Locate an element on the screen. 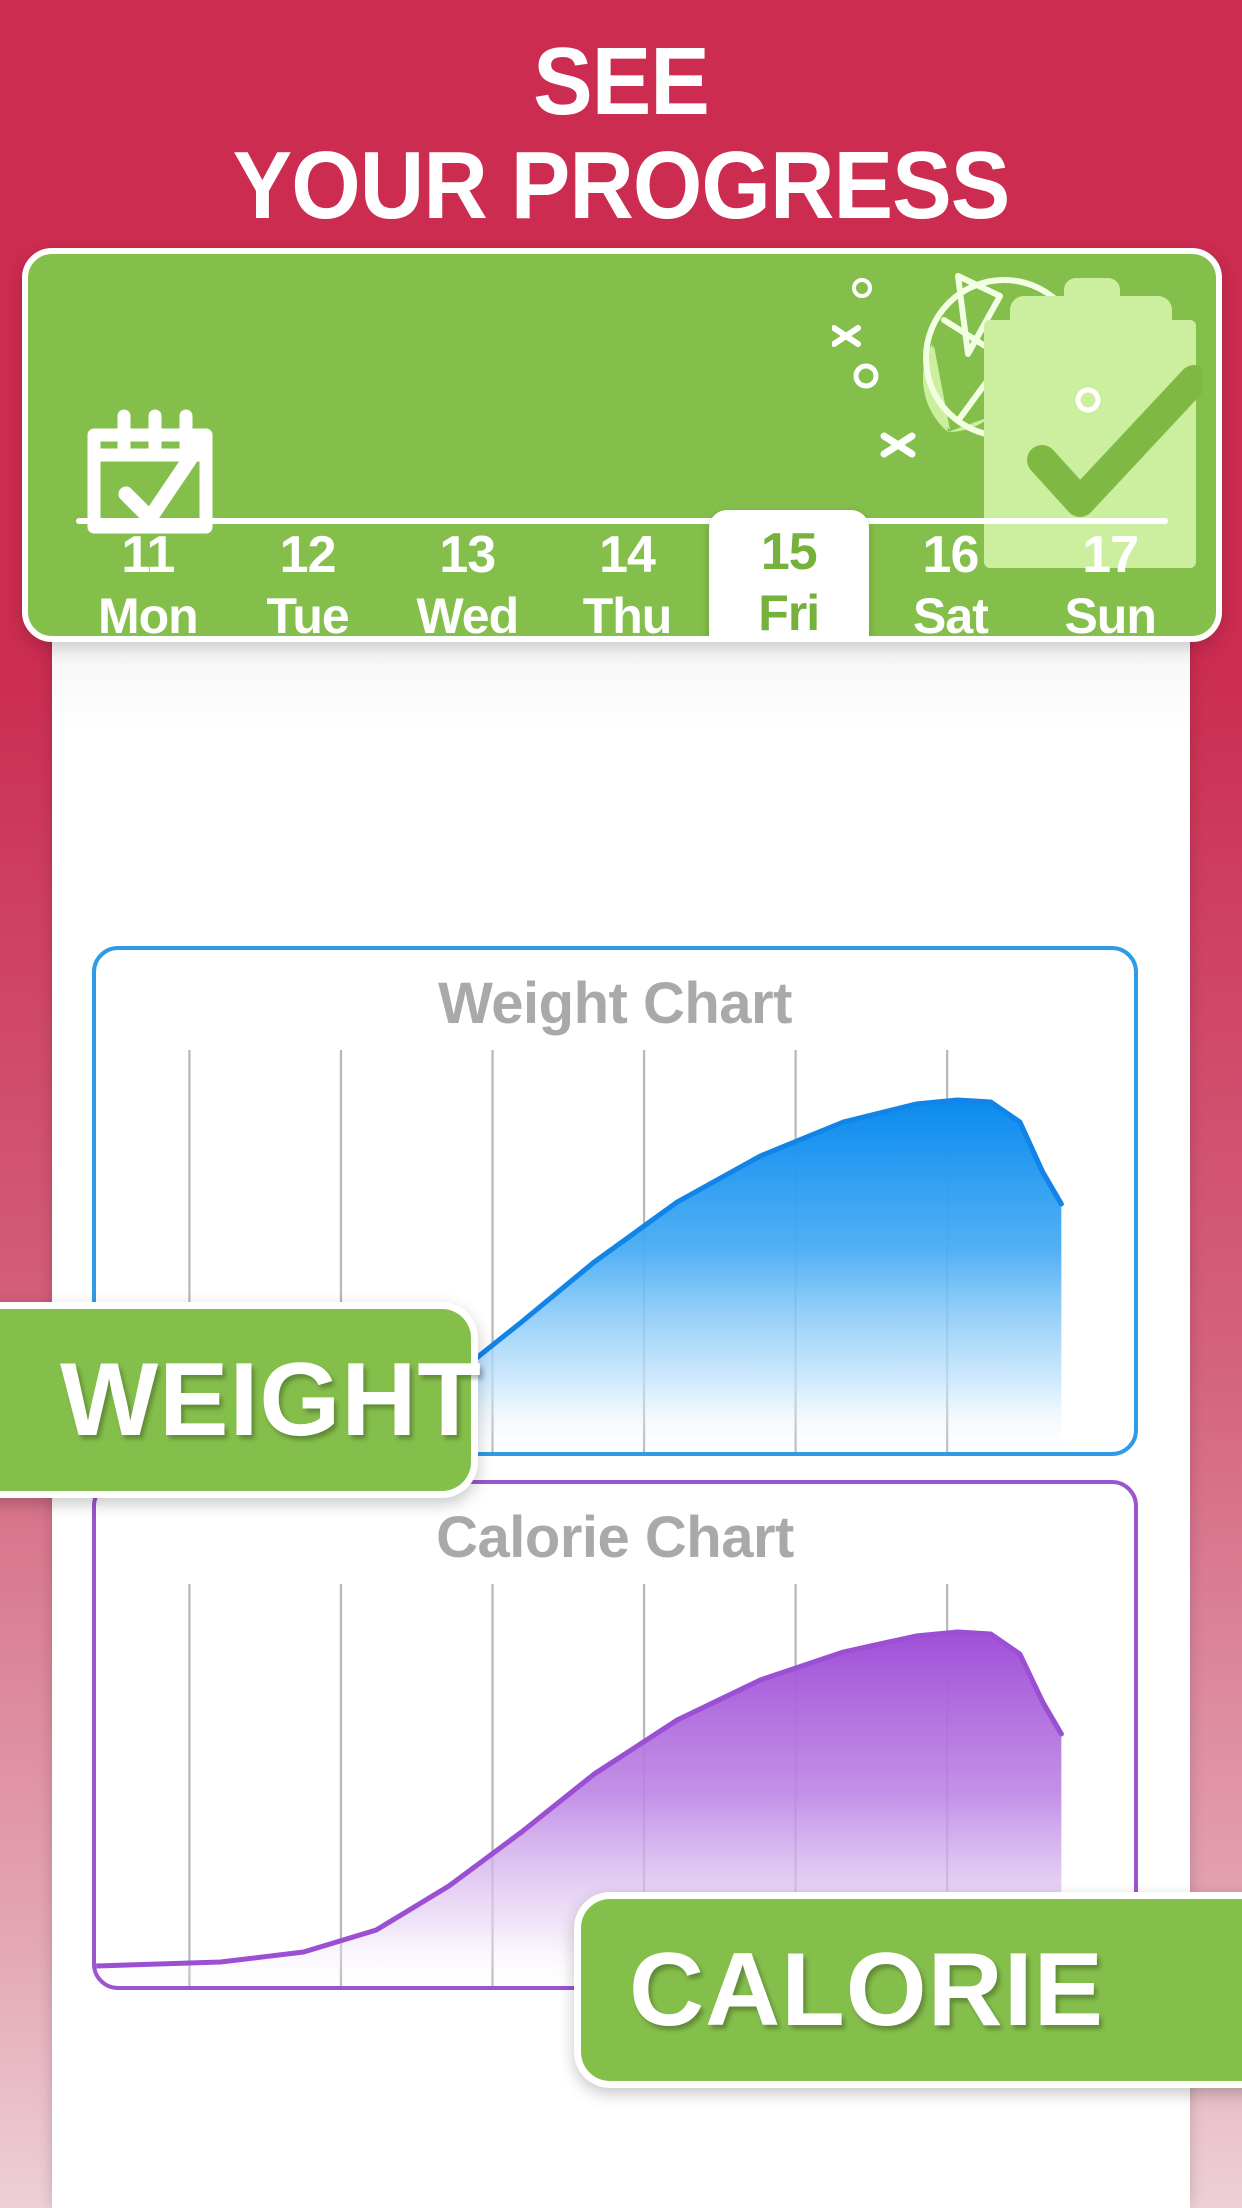  calorie-chart-title: Calorie Chart is located at coordinates (615, 1537).